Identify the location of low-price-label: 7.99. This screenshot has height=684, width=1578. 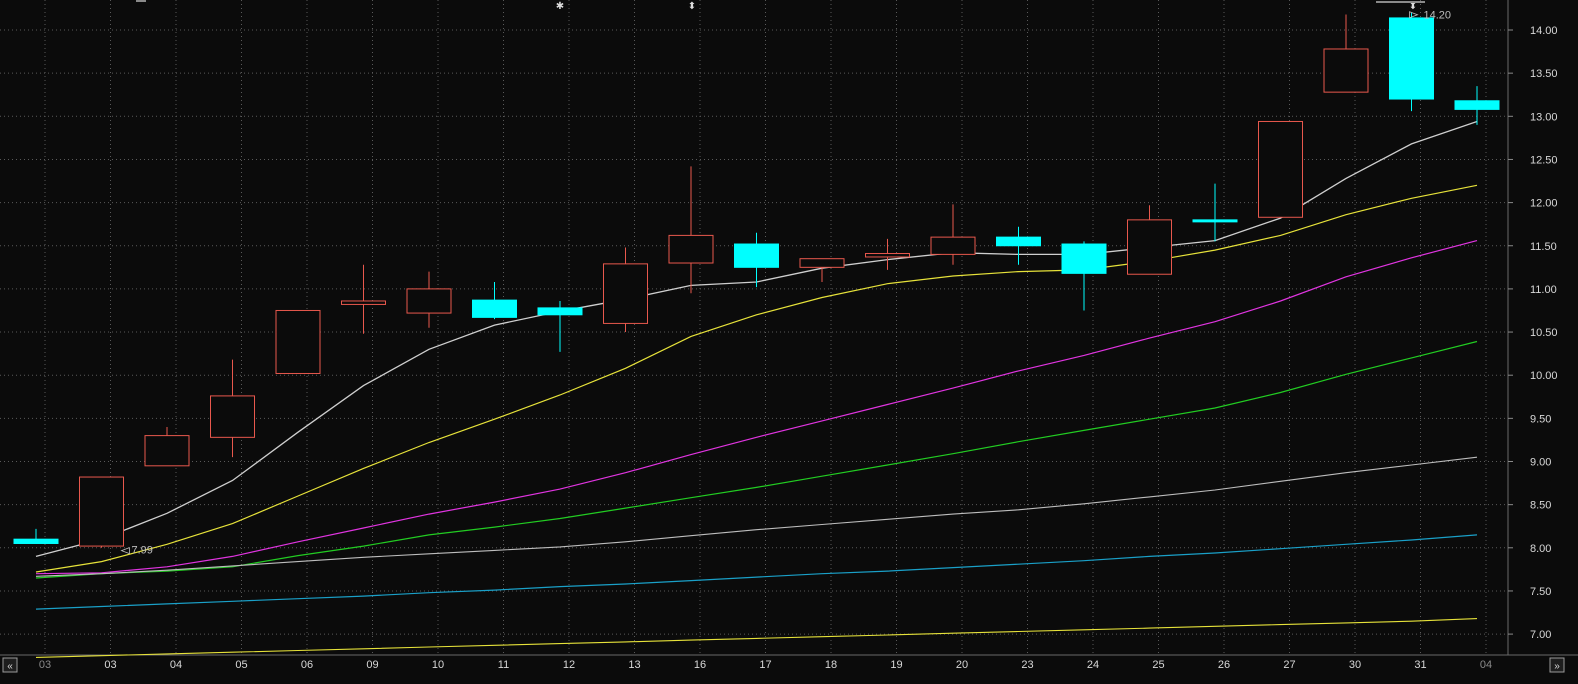
(142, 551).